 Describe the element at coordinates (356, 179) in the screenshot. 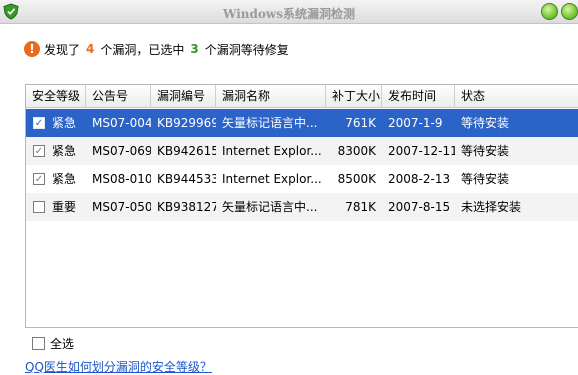

I see `size-cell: 8500K` at that location.